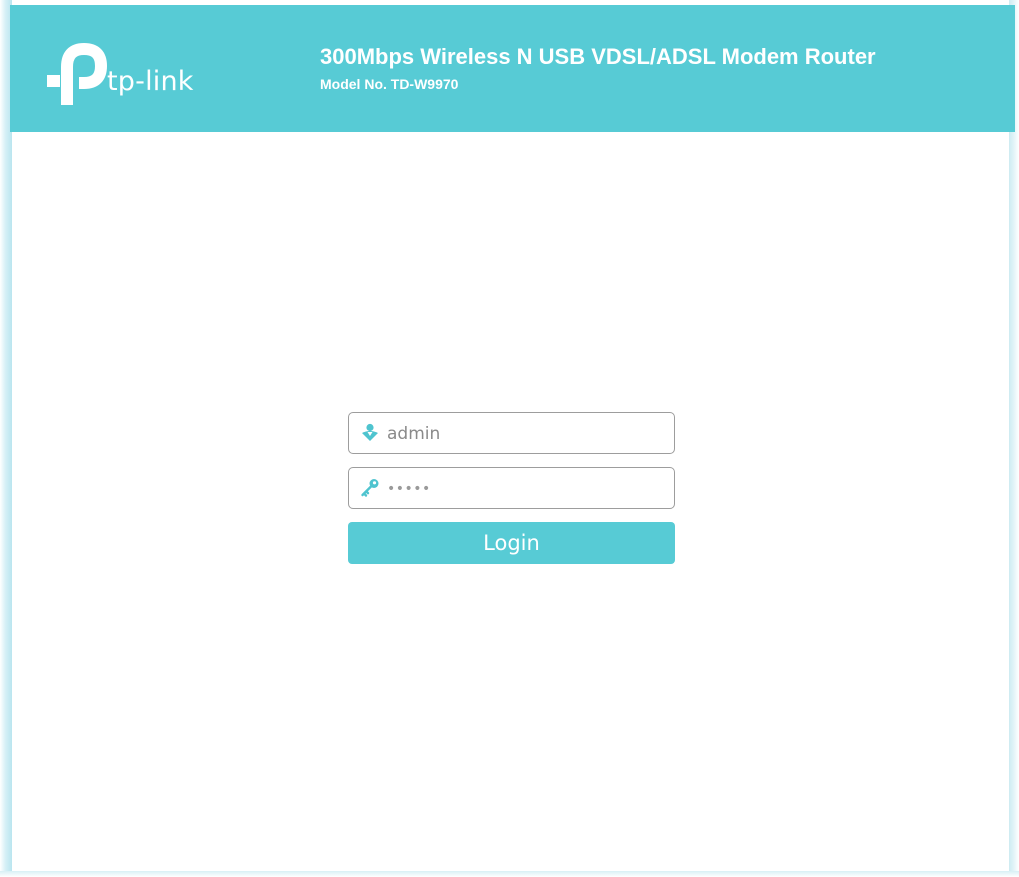  I want to click on username-field: admin, so click(511, 433).